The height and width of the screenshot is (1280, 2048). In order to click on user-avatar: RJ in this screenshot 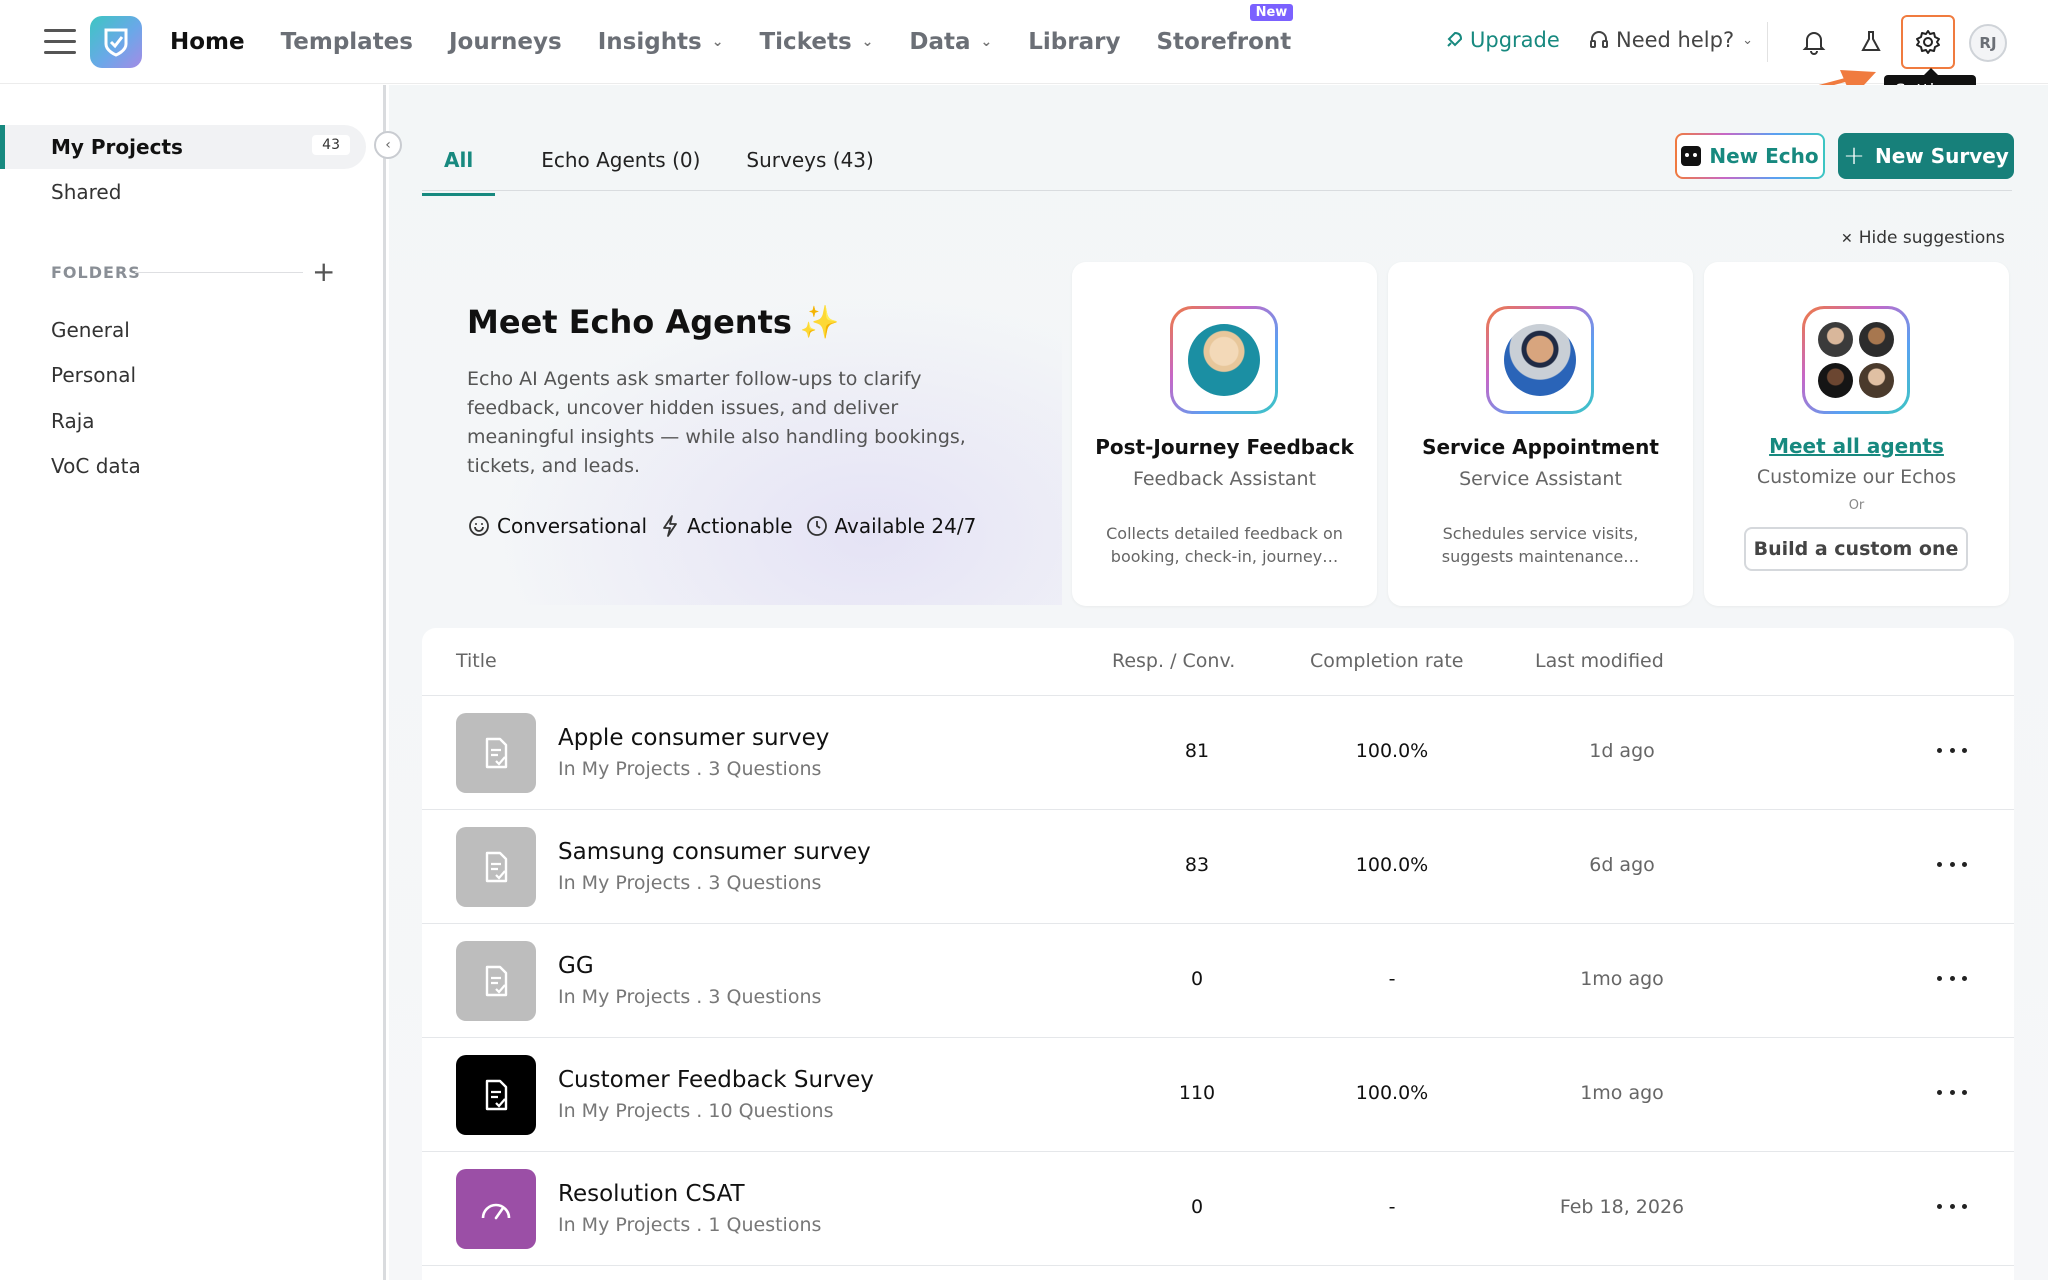, I will do `click(1988, 43)`.